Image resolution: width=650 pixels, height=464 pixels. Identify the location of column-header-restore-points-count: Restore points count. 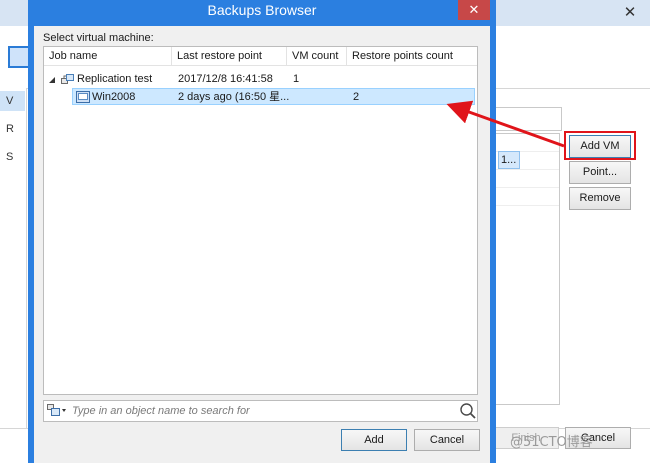
(412, 56).